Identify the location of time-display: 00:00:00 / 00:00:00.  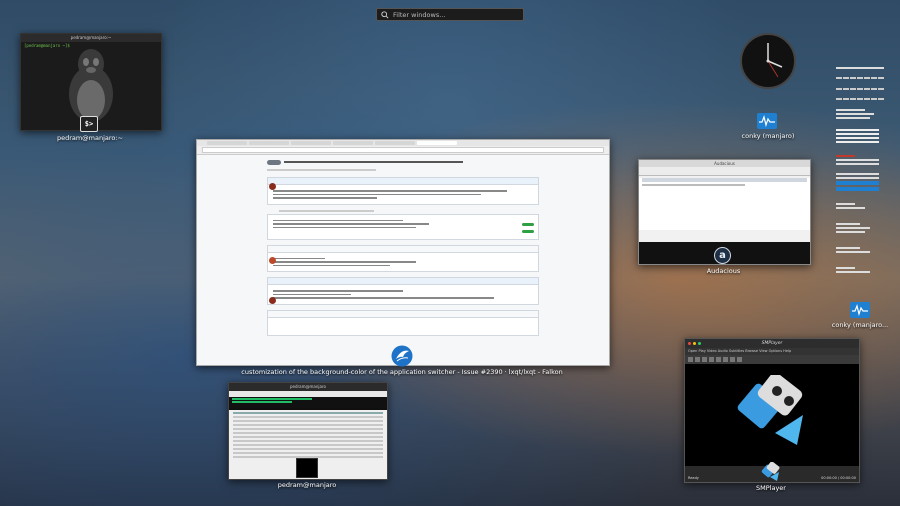
(838, 478).